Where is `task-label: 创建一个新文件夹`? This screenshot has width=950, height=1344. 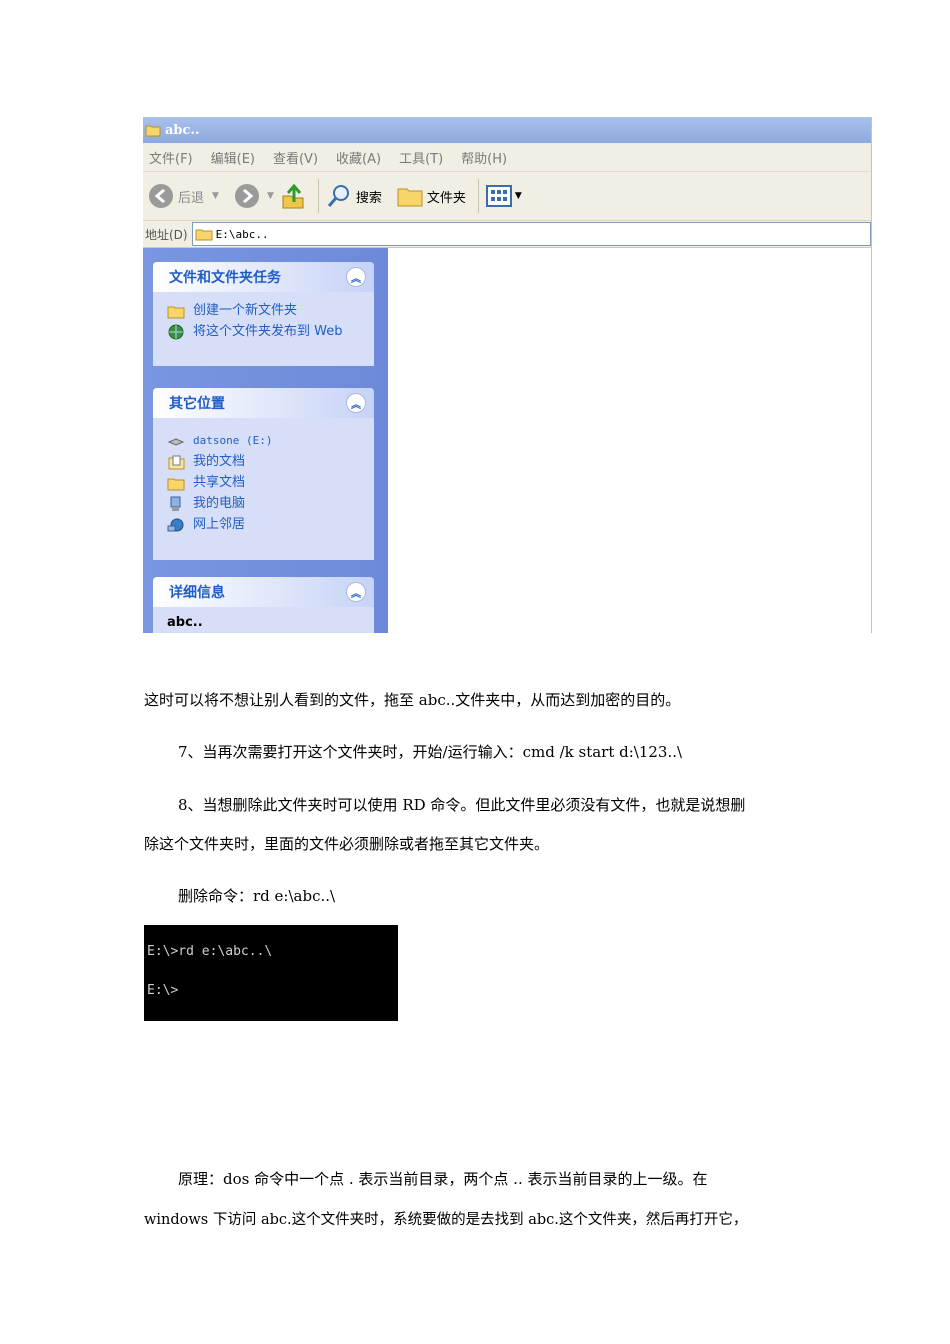 task-label: 创建一个新文件夹 is located at coordinates (245, 310).